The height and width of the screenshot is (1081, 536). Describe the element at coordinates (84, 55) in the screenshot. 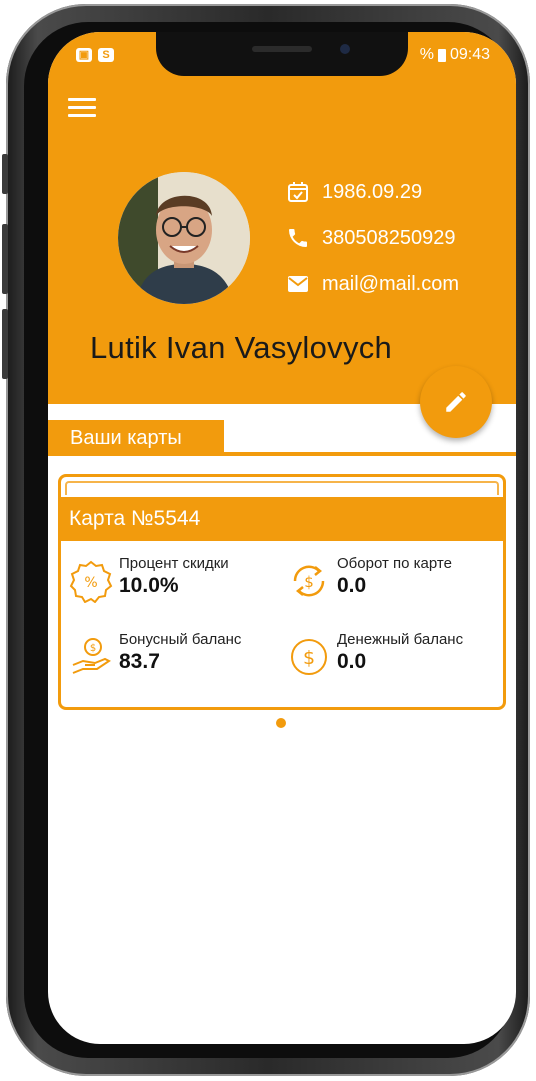

I see `image-icon: ▣` at that location.